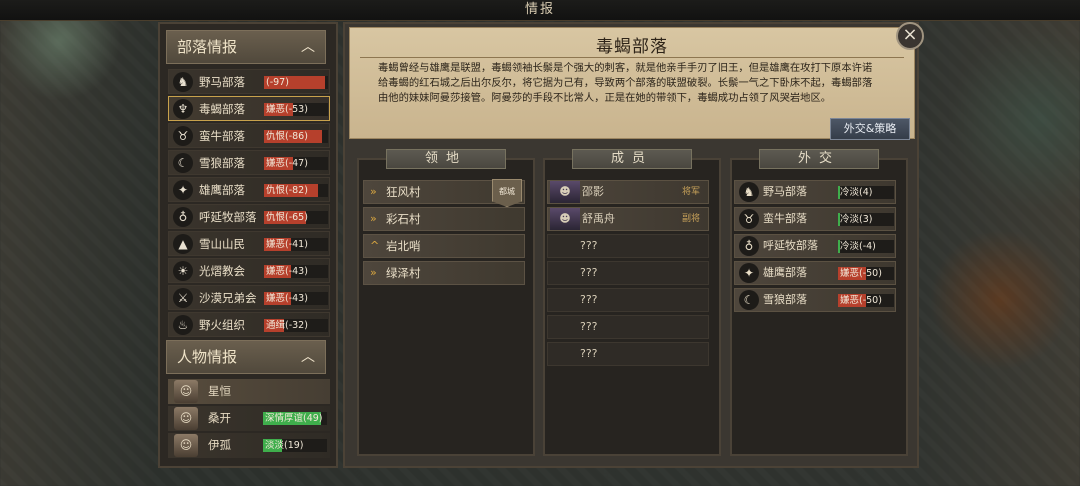  Describe the element at coordinates (287, 325) in the screenshot. I see `relation-text: 通缉(-32)` at that location.